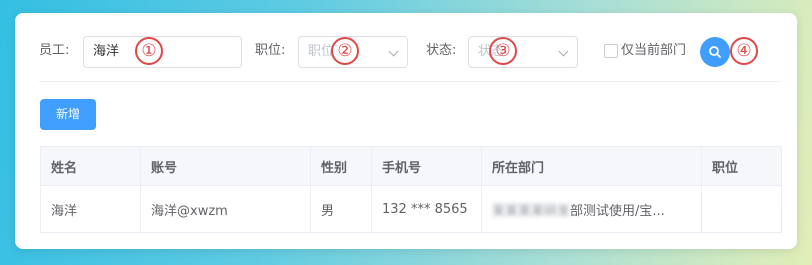  What do you see at coordinates (149, 51) in the screenshot?
I see `annotation-1: ①` at bounding box center [149, 51].